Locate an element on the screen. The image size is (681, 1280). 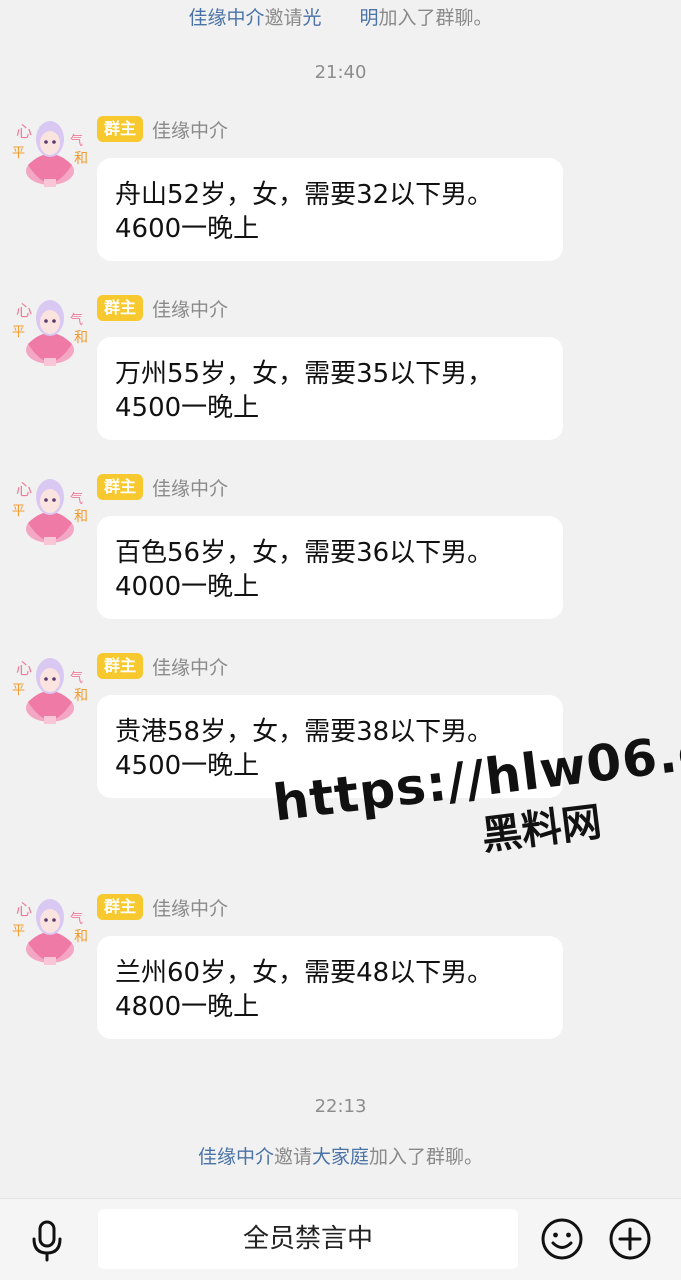
timestamp: 22:13 is located at coordinates (340, 1106).